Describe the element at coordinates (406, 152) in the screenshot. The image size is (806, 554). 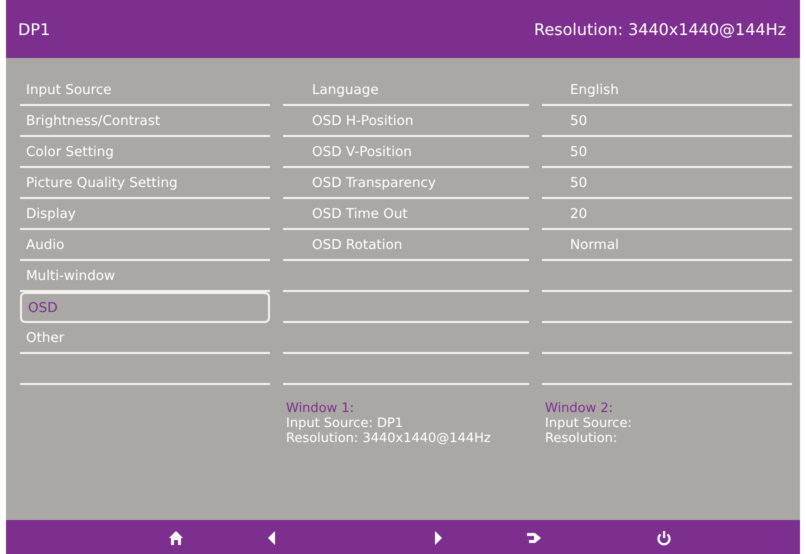
I see `setting-label: OSD V-Position` at that location.